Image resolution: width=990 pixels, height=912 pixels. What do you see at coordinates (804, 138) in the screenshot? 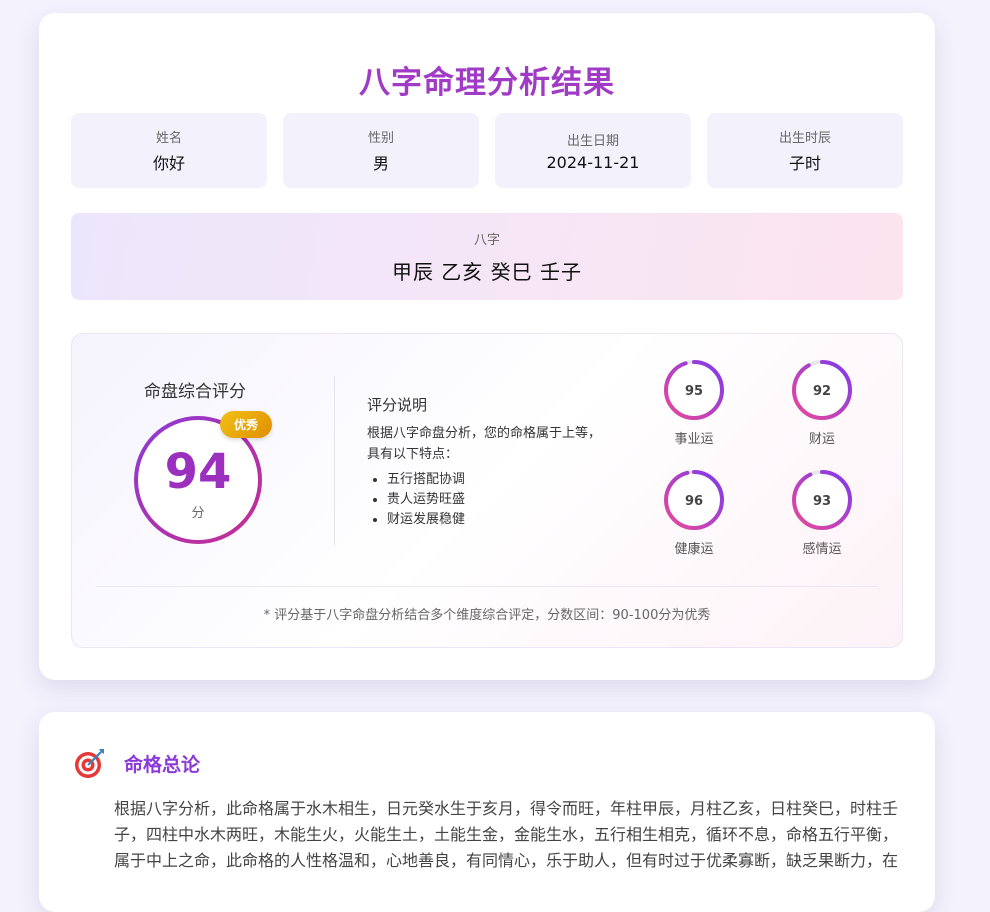
I see `info-label: 出生时辰` at bounding box center [804, 138].